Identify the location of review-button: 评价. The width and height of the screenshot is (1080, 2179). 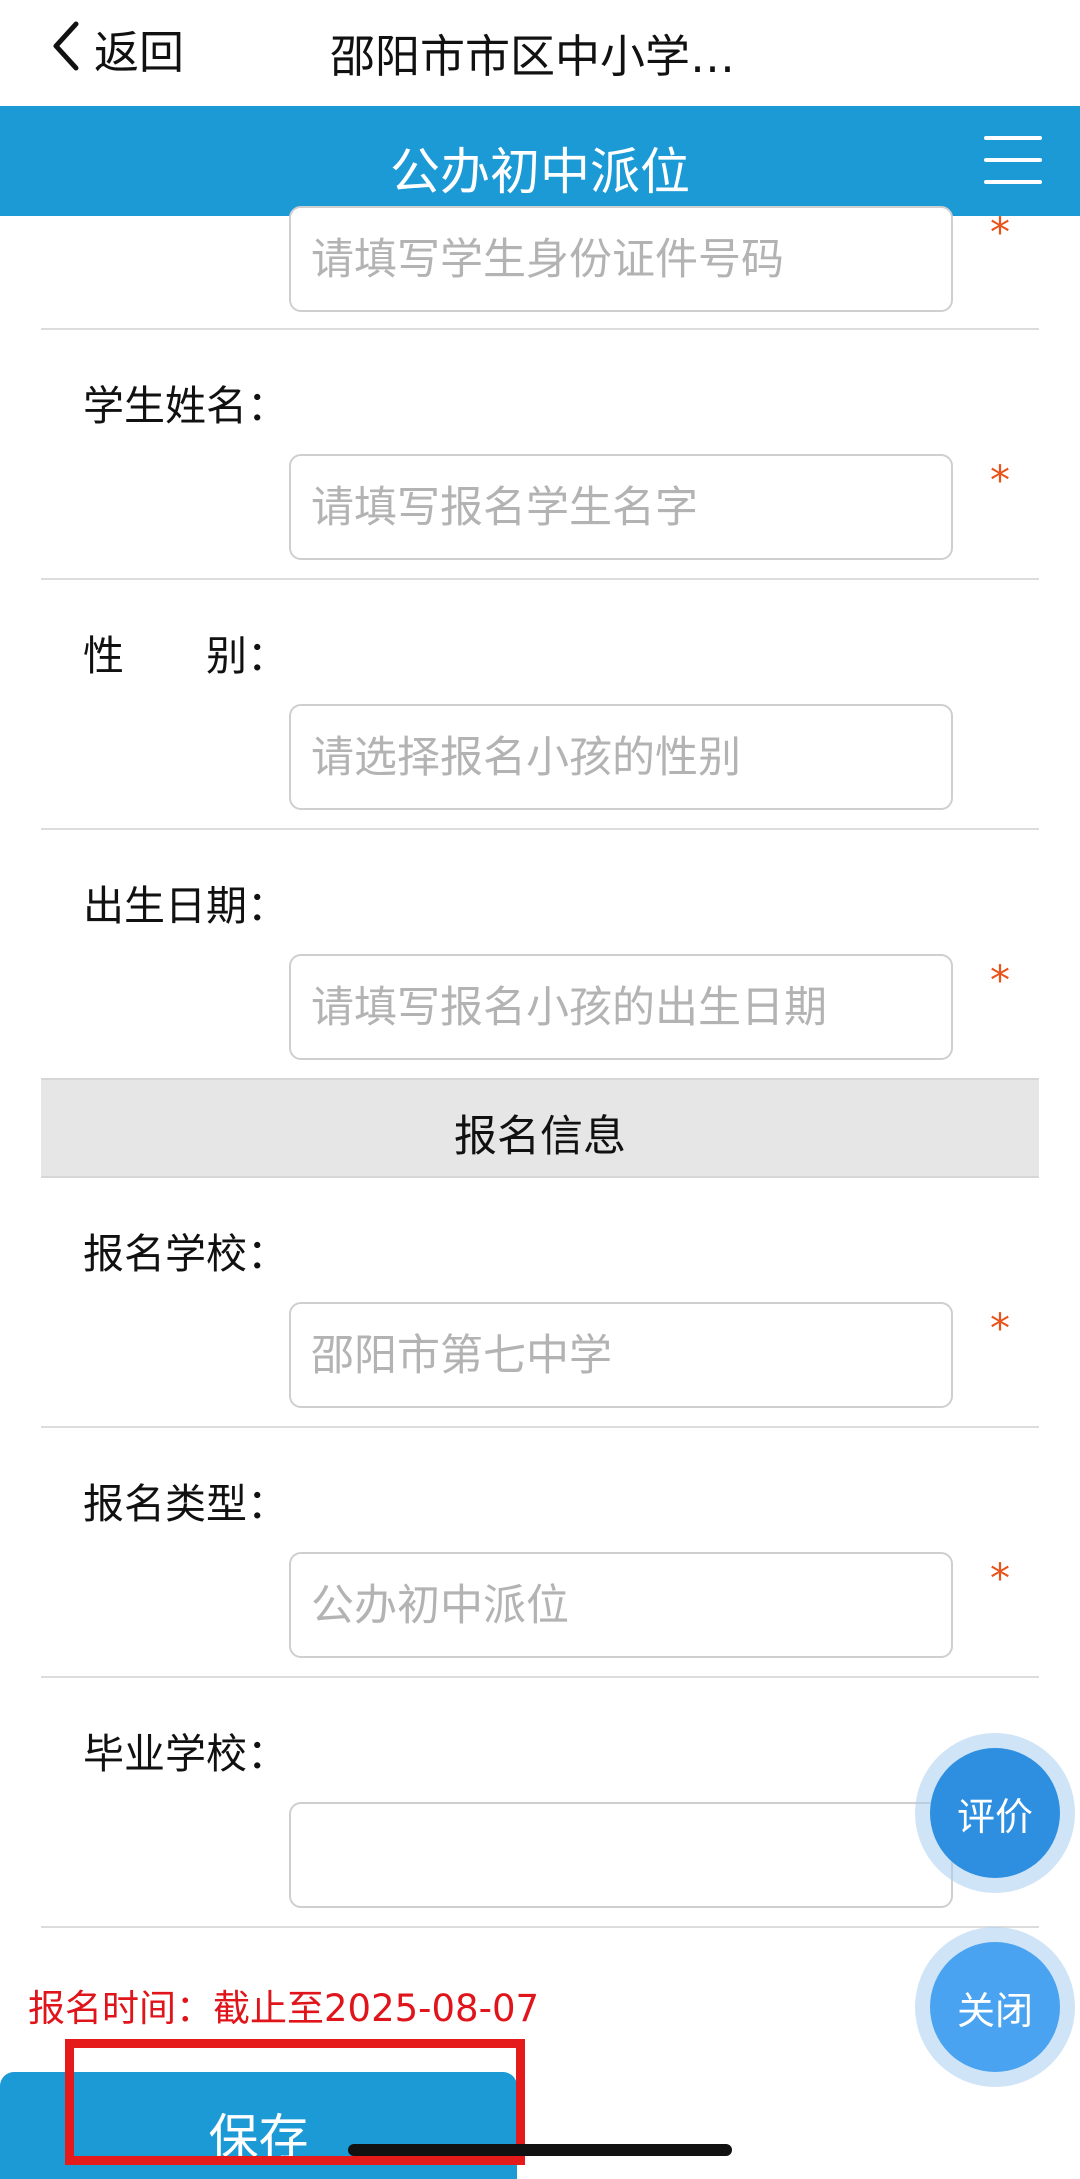
(995, 1813).